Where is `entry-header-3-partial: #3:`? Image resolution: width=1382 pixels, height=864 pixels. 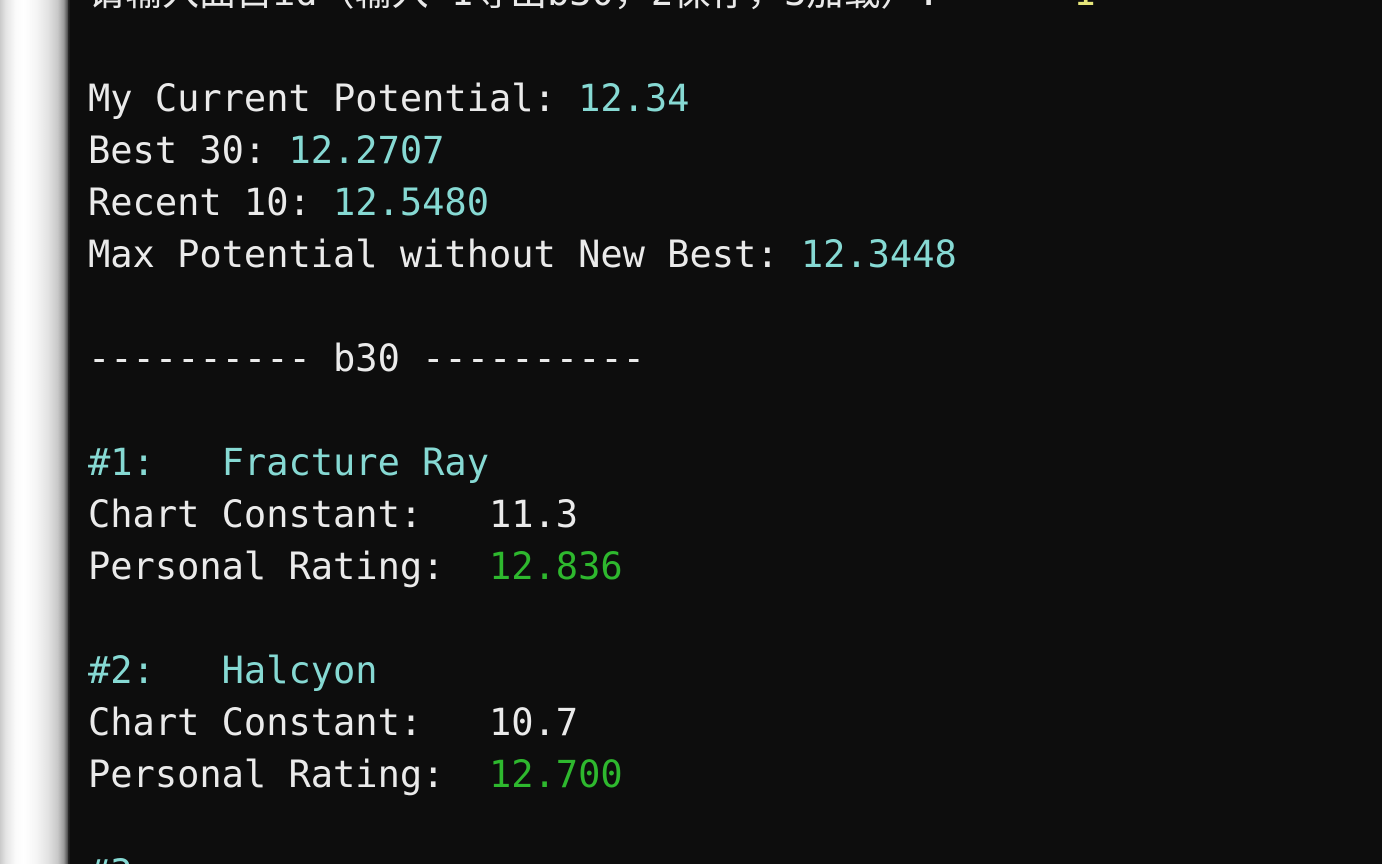 entry-header-3-partial: #3: is located at coordinates (121, 856).